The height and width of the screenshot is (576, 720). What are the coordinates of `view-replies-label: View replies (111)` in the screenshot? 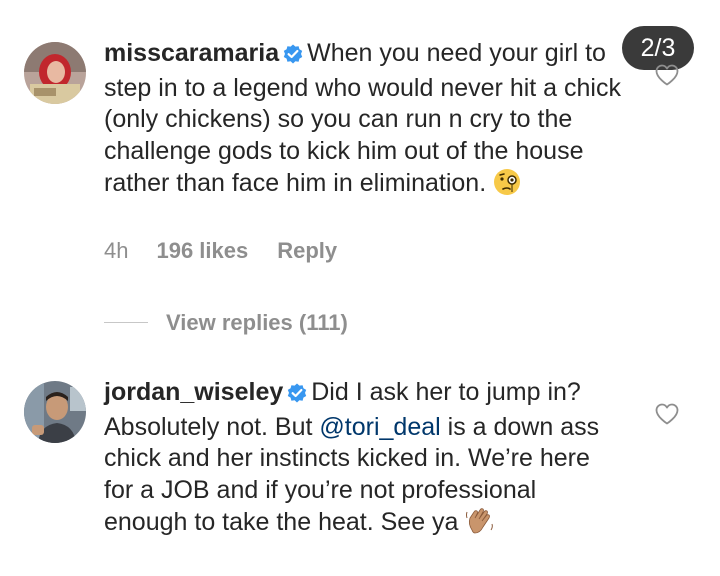 It's located at (257, 322).